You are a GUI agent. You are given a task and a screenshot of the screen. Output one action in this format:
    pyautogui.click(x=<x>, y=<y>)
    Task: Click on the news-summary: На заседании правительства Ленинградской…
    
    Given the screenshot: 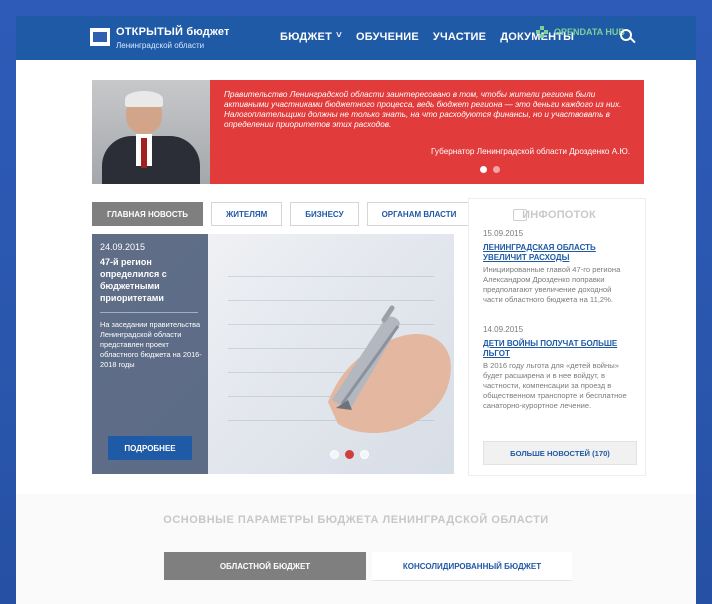 What is the action you would take?
    pyautogui.click(x=151, y=344)
    